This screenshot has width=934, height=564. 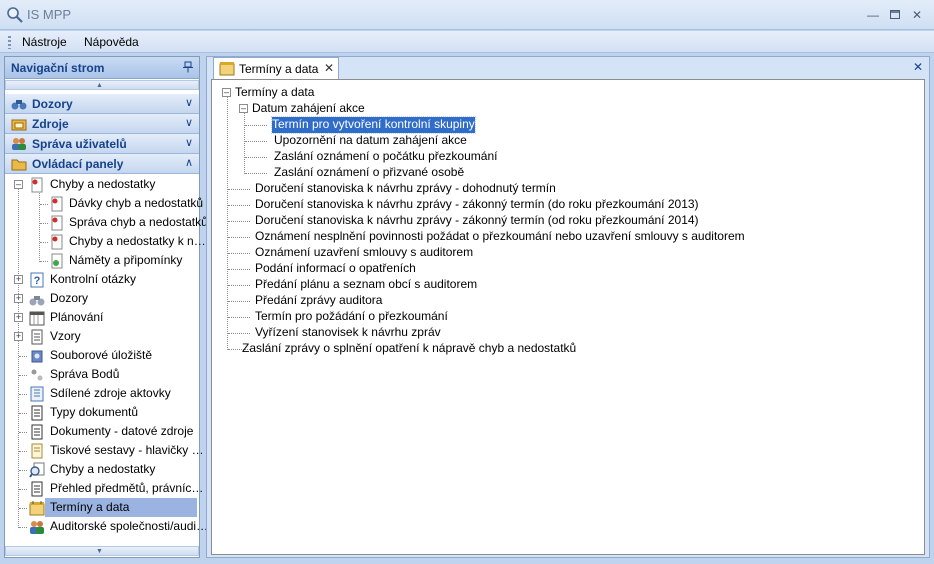 What do you see at coordinates (351, 317) in the screenshot?
I see `tree-node: Termín pro požádání o přezkoumání` at bounding box center [351, 317].